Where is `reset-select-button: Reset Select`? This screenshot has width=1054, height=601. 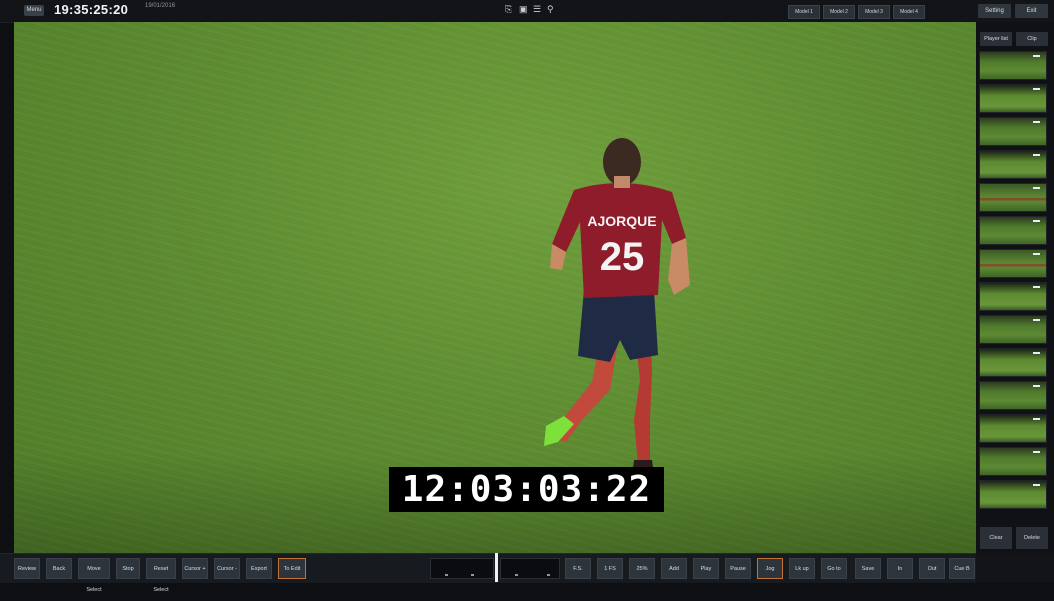
reset-select-button: Reset Select is located at coordinates (161, 575).